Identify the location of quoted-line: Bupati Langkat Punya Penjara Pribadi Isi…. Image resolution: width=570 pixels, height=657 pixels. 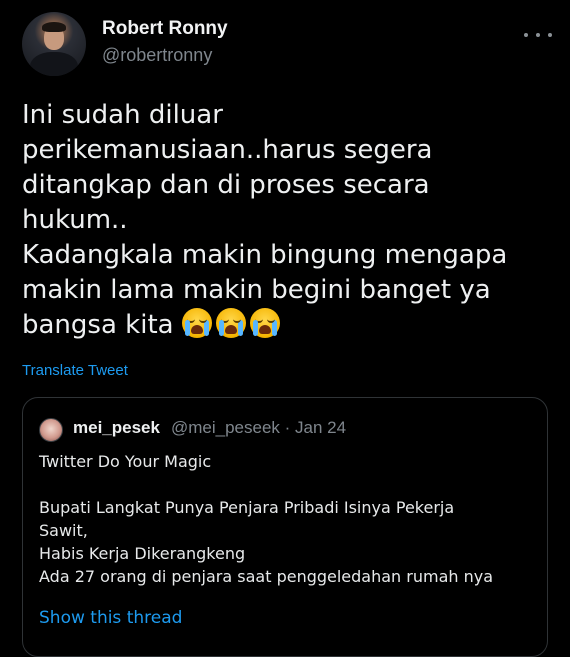
(247, 507).